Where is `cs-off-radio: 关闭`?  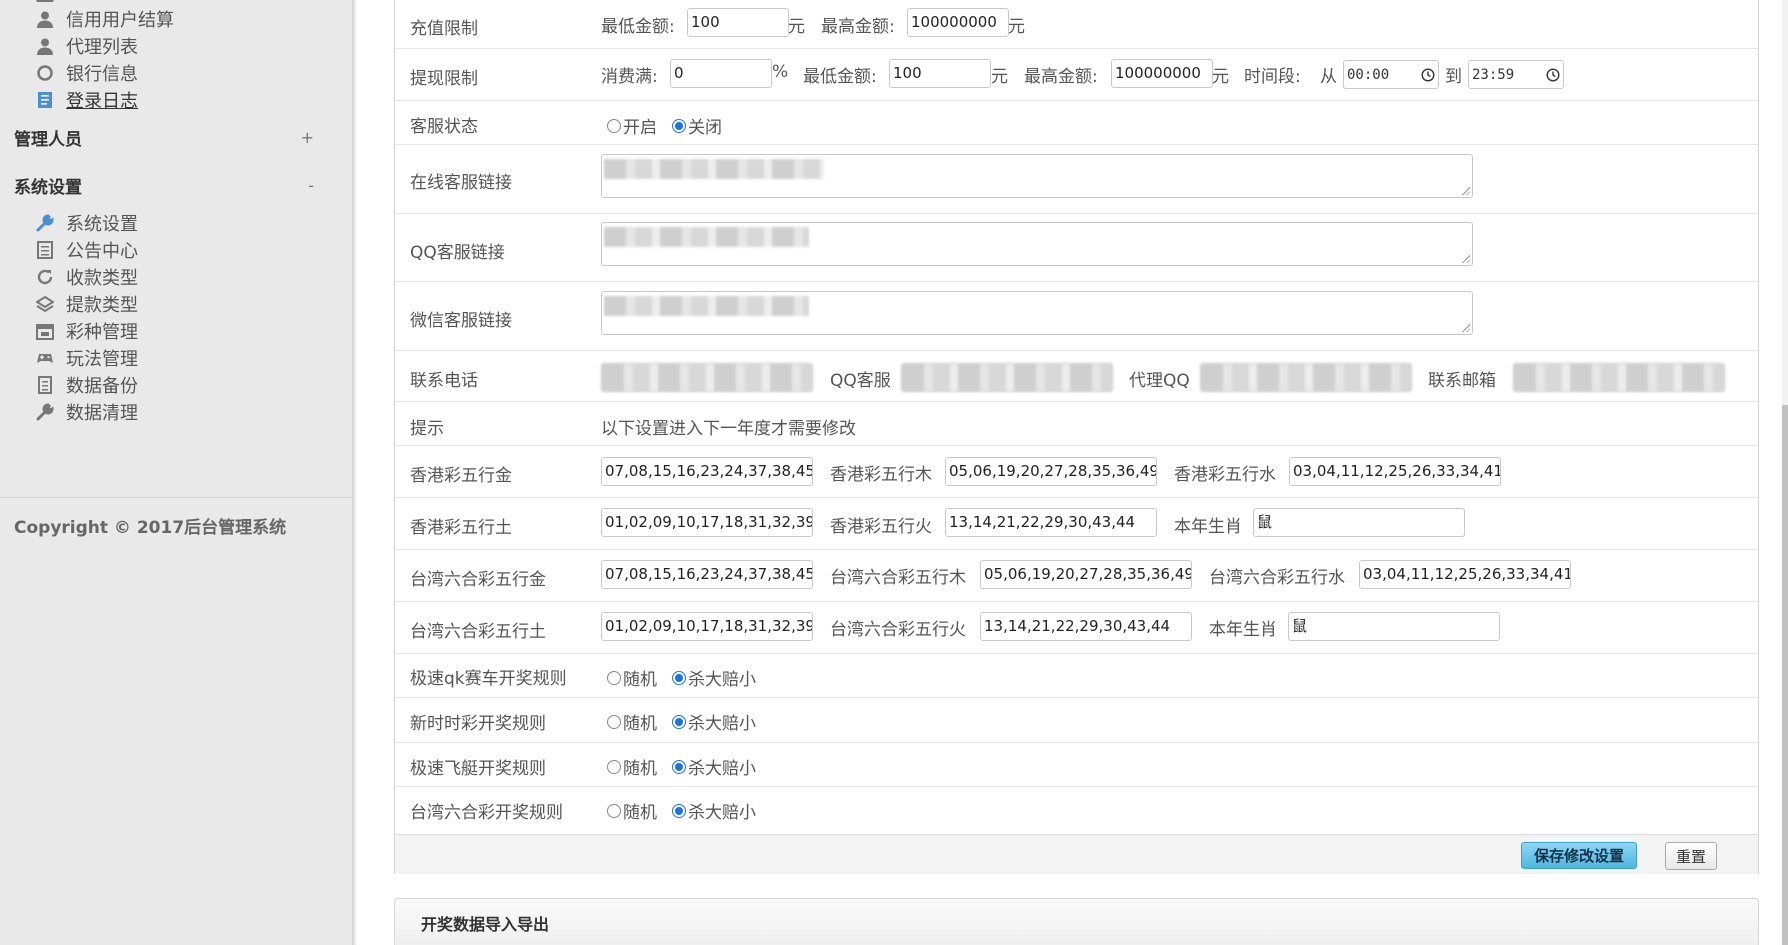 cs-off-radio: 关闭 is located at coordinates (697, 125).